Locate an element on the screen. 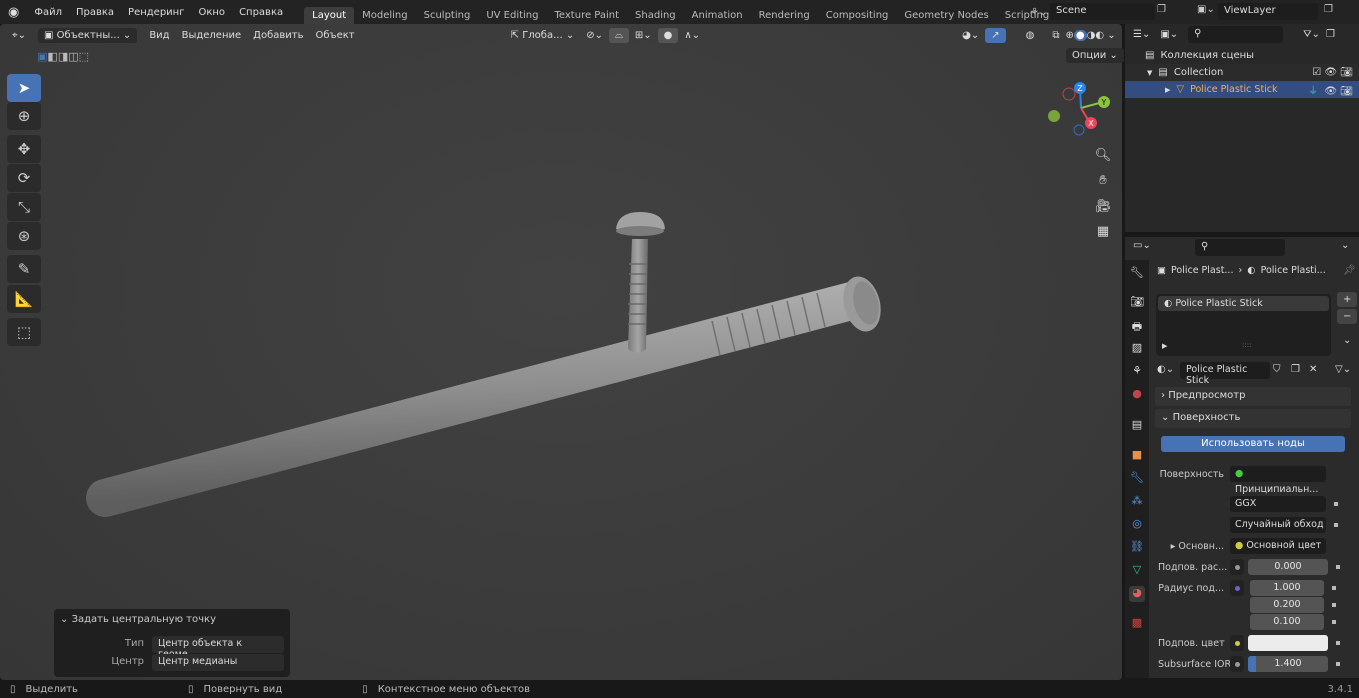  shading-rendered-icon: ◐ ⌄ is located at coordinates (1105, 35).